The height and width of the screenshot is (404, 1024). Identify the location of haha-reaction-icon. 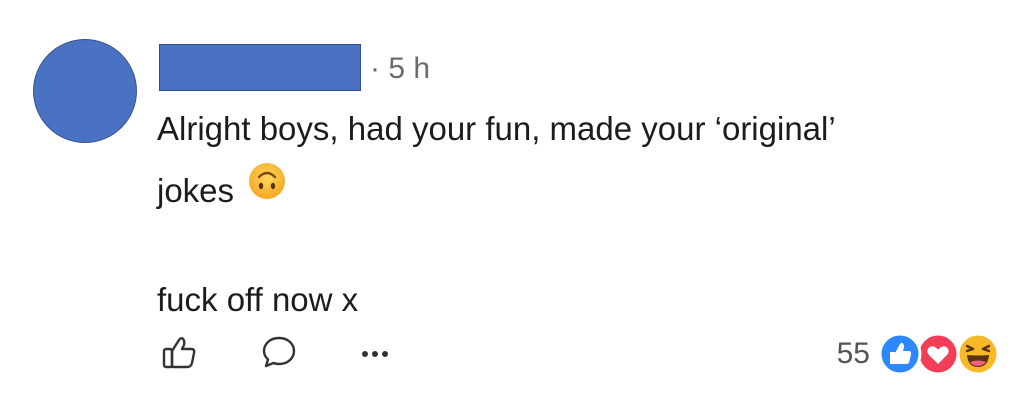
(978, 354).